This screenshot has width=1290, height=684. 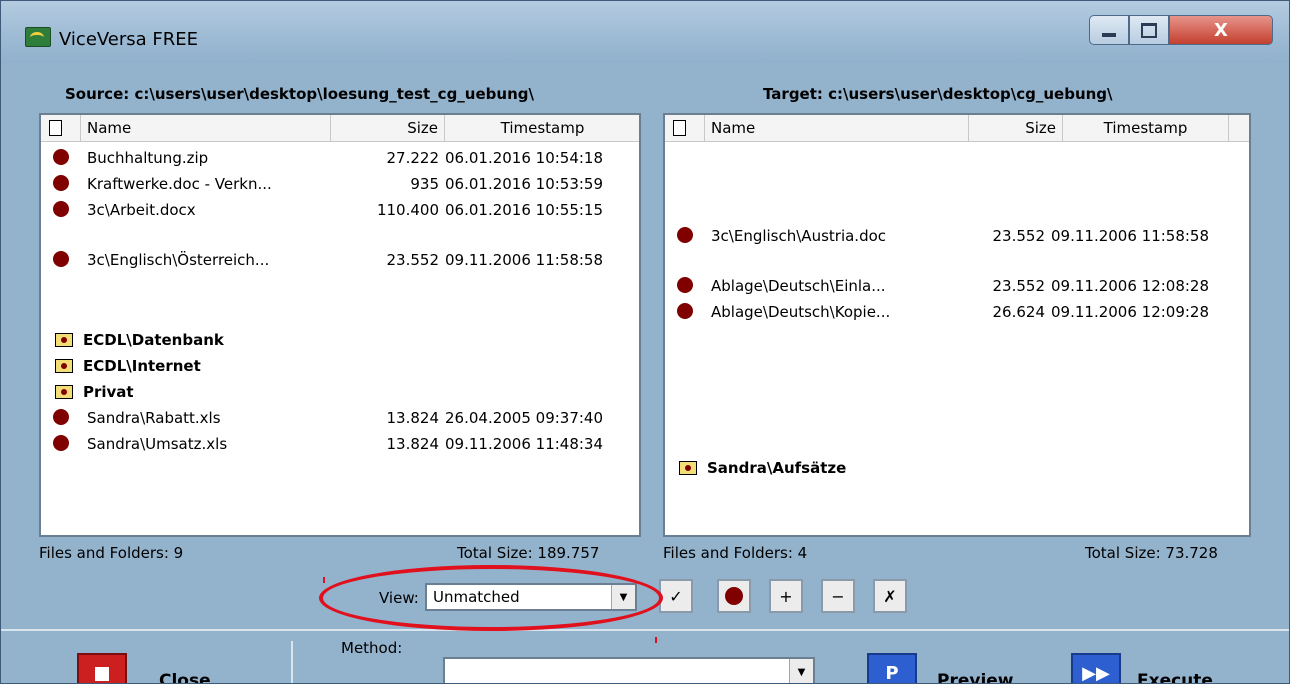 I want to click on exclude-button: ✗, so click(x=890, y=596).